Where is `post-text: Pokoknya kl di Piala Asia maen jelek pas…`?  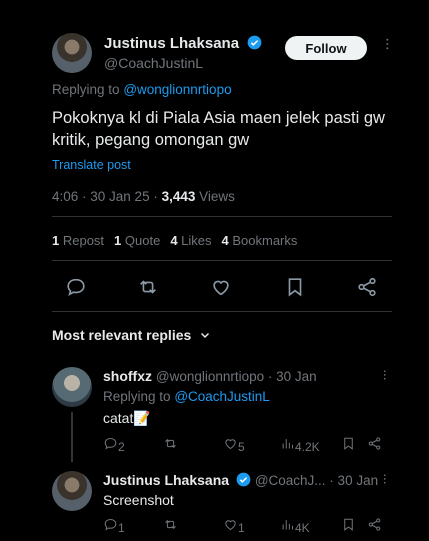
post-text: Pokoknya kl di Piala Asia maen jelek pas… is located at coordinates (218, 129).